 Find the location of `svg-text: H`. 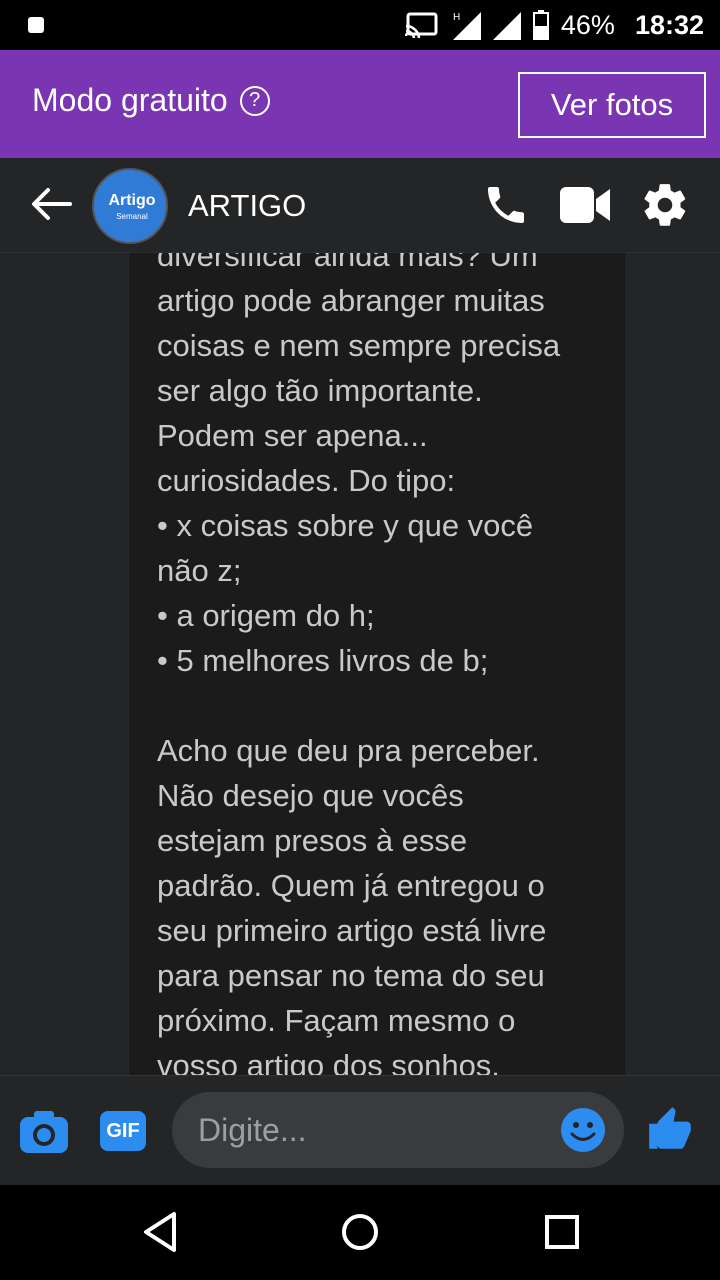

svg-text: H is located at coordinates (456, 17).